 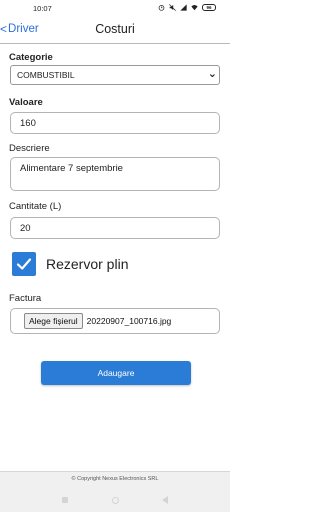 What do you see at coordinates (53, 321) in the screenshot?
I see `choose-file-button: Alege fișierul` at bounding box center [53, 321].